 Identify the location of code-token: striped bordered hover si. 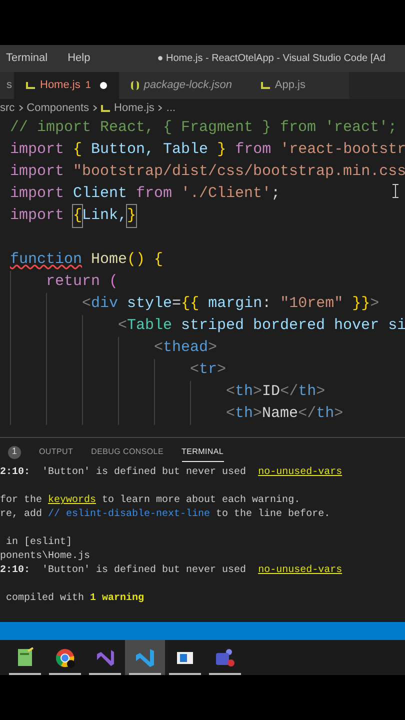
(292, 326).